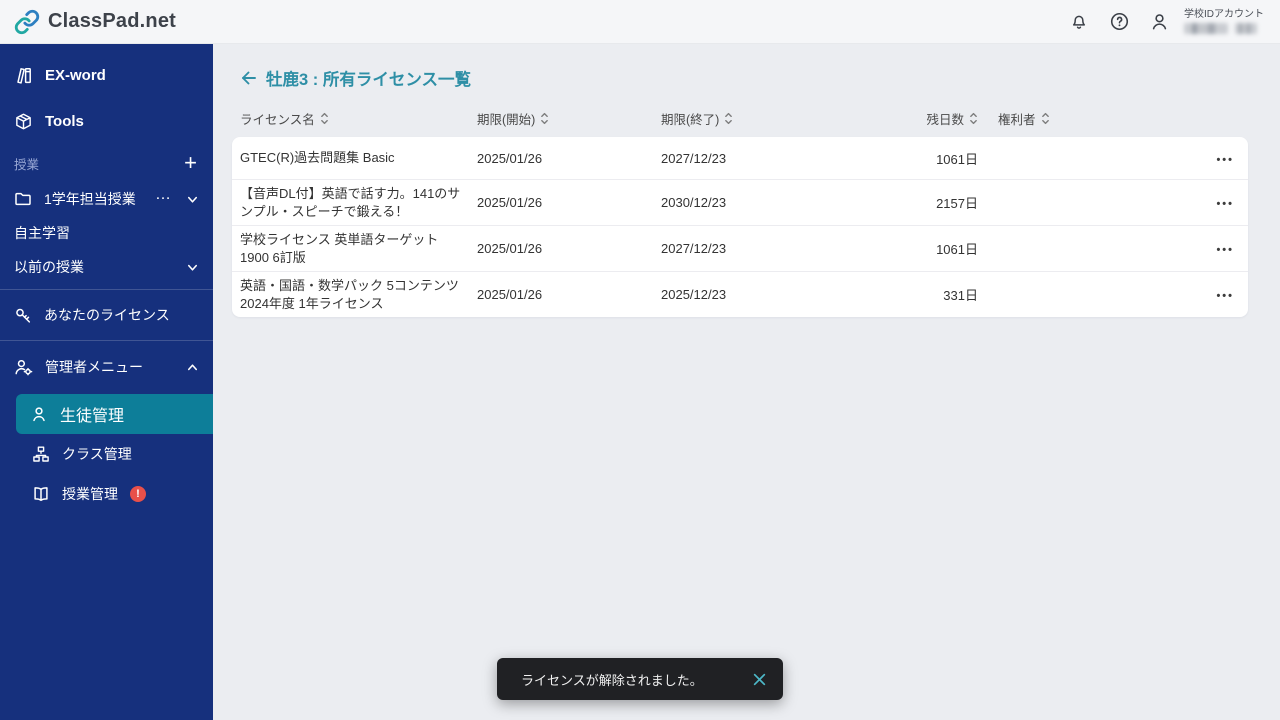 The height and width of the screenshot is (720, 1280). What do you see at coordinates (39, 414) in the screenshot?
I see `person-icon` at bounding box center [39, 414].